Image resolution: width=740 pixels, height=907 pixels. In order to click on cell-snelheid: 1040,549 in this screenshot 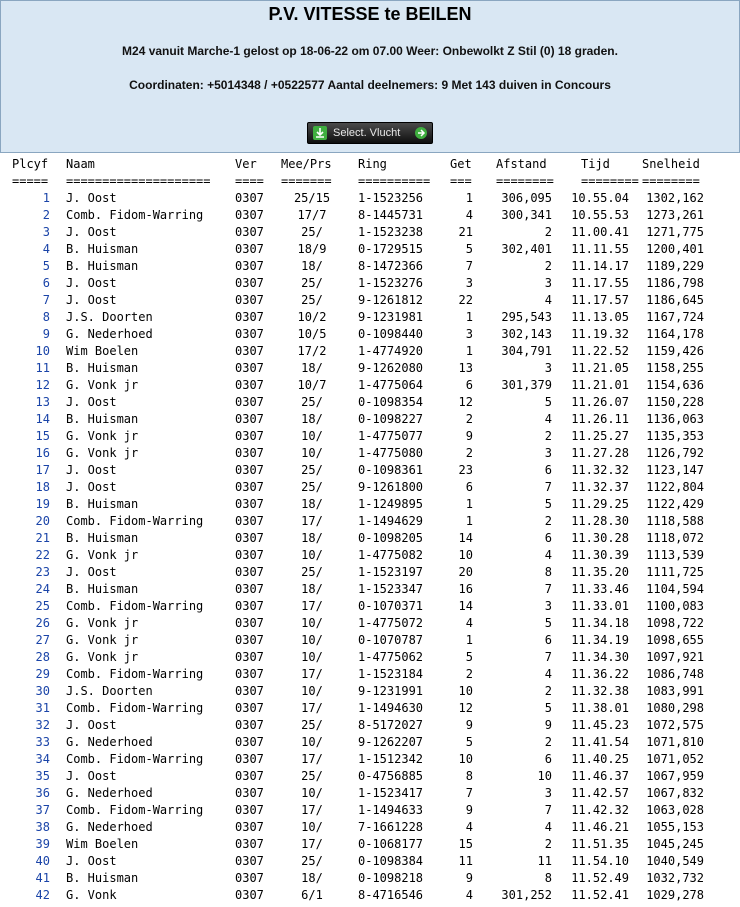, I will do `click(675, 861)`.